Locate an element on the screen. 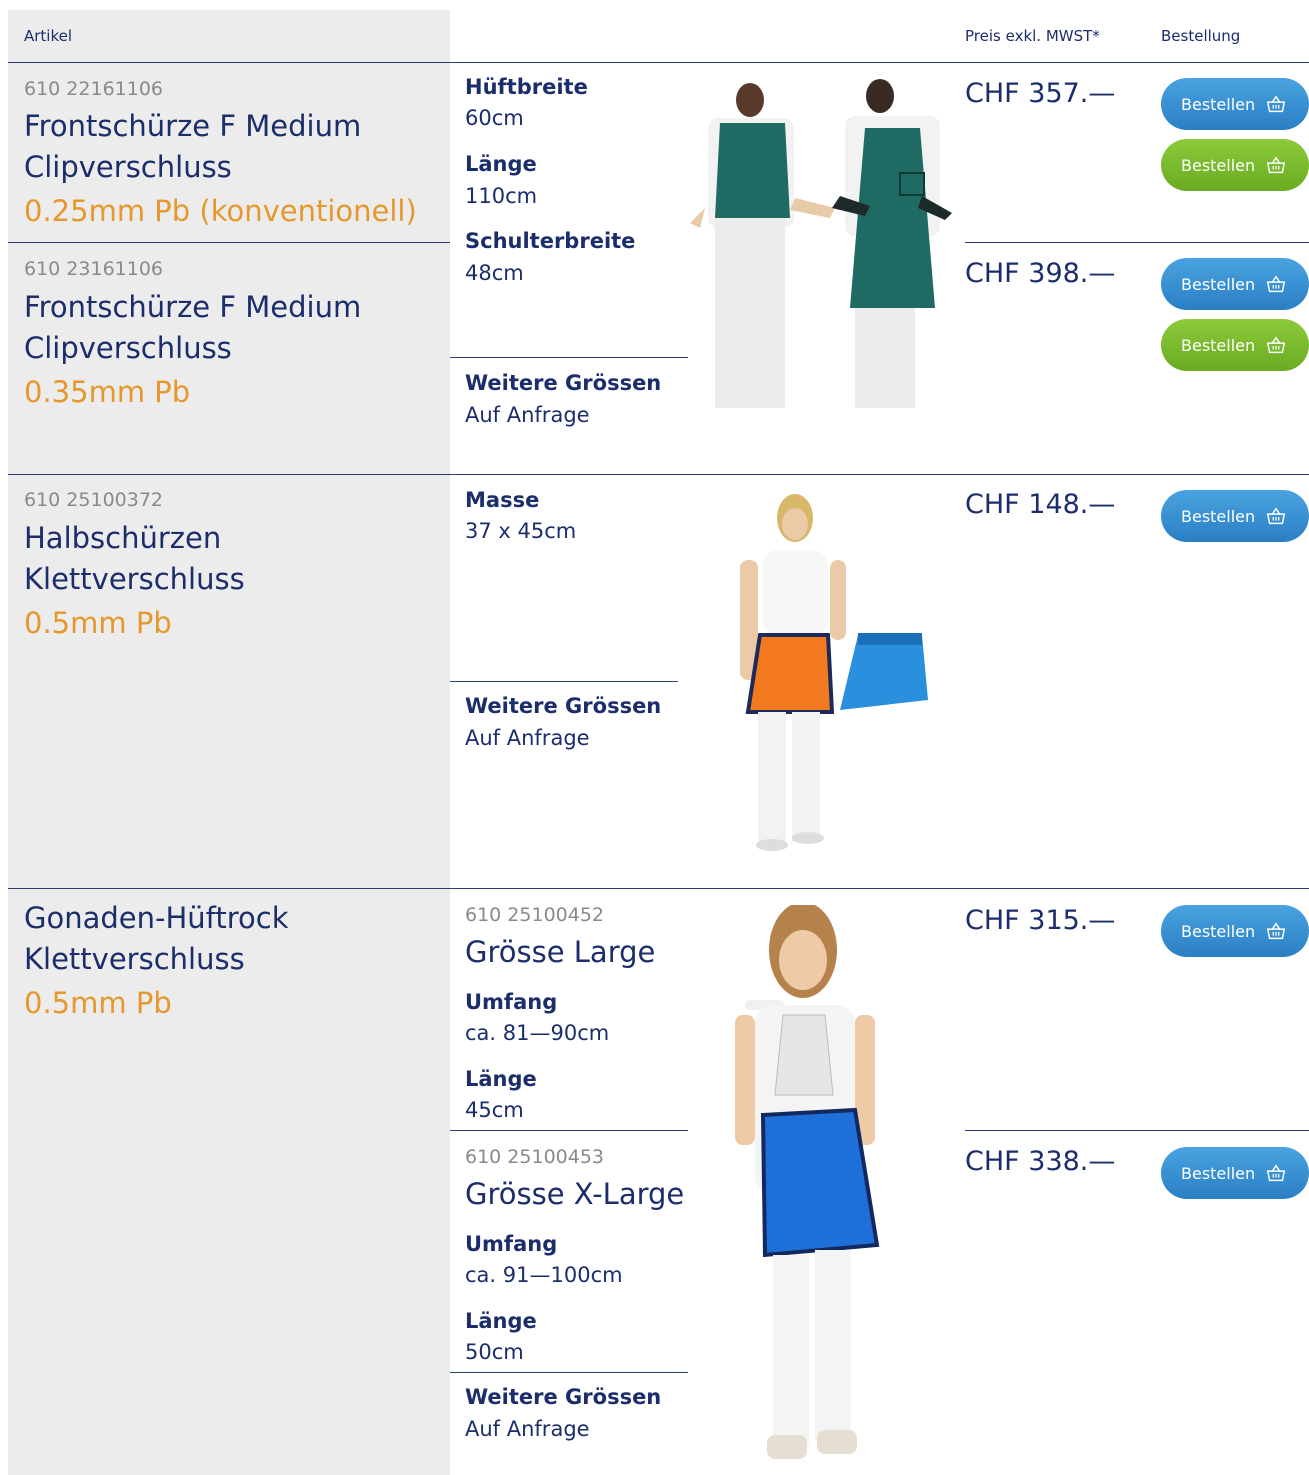  variant-article-number: 610 25100452 is located at coordinates (535, 915).